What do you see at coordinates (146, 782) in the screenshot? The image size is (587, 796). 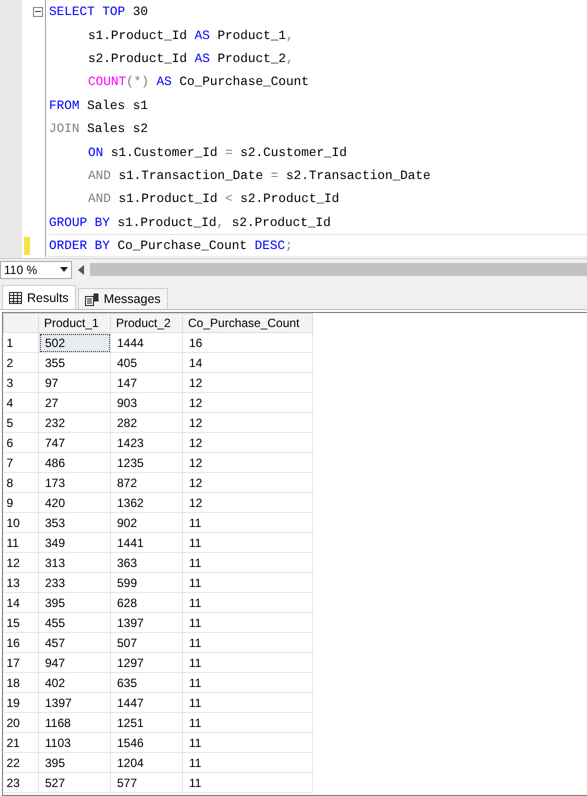 I see `table-cell: 577` at bounding box center [146, 782].